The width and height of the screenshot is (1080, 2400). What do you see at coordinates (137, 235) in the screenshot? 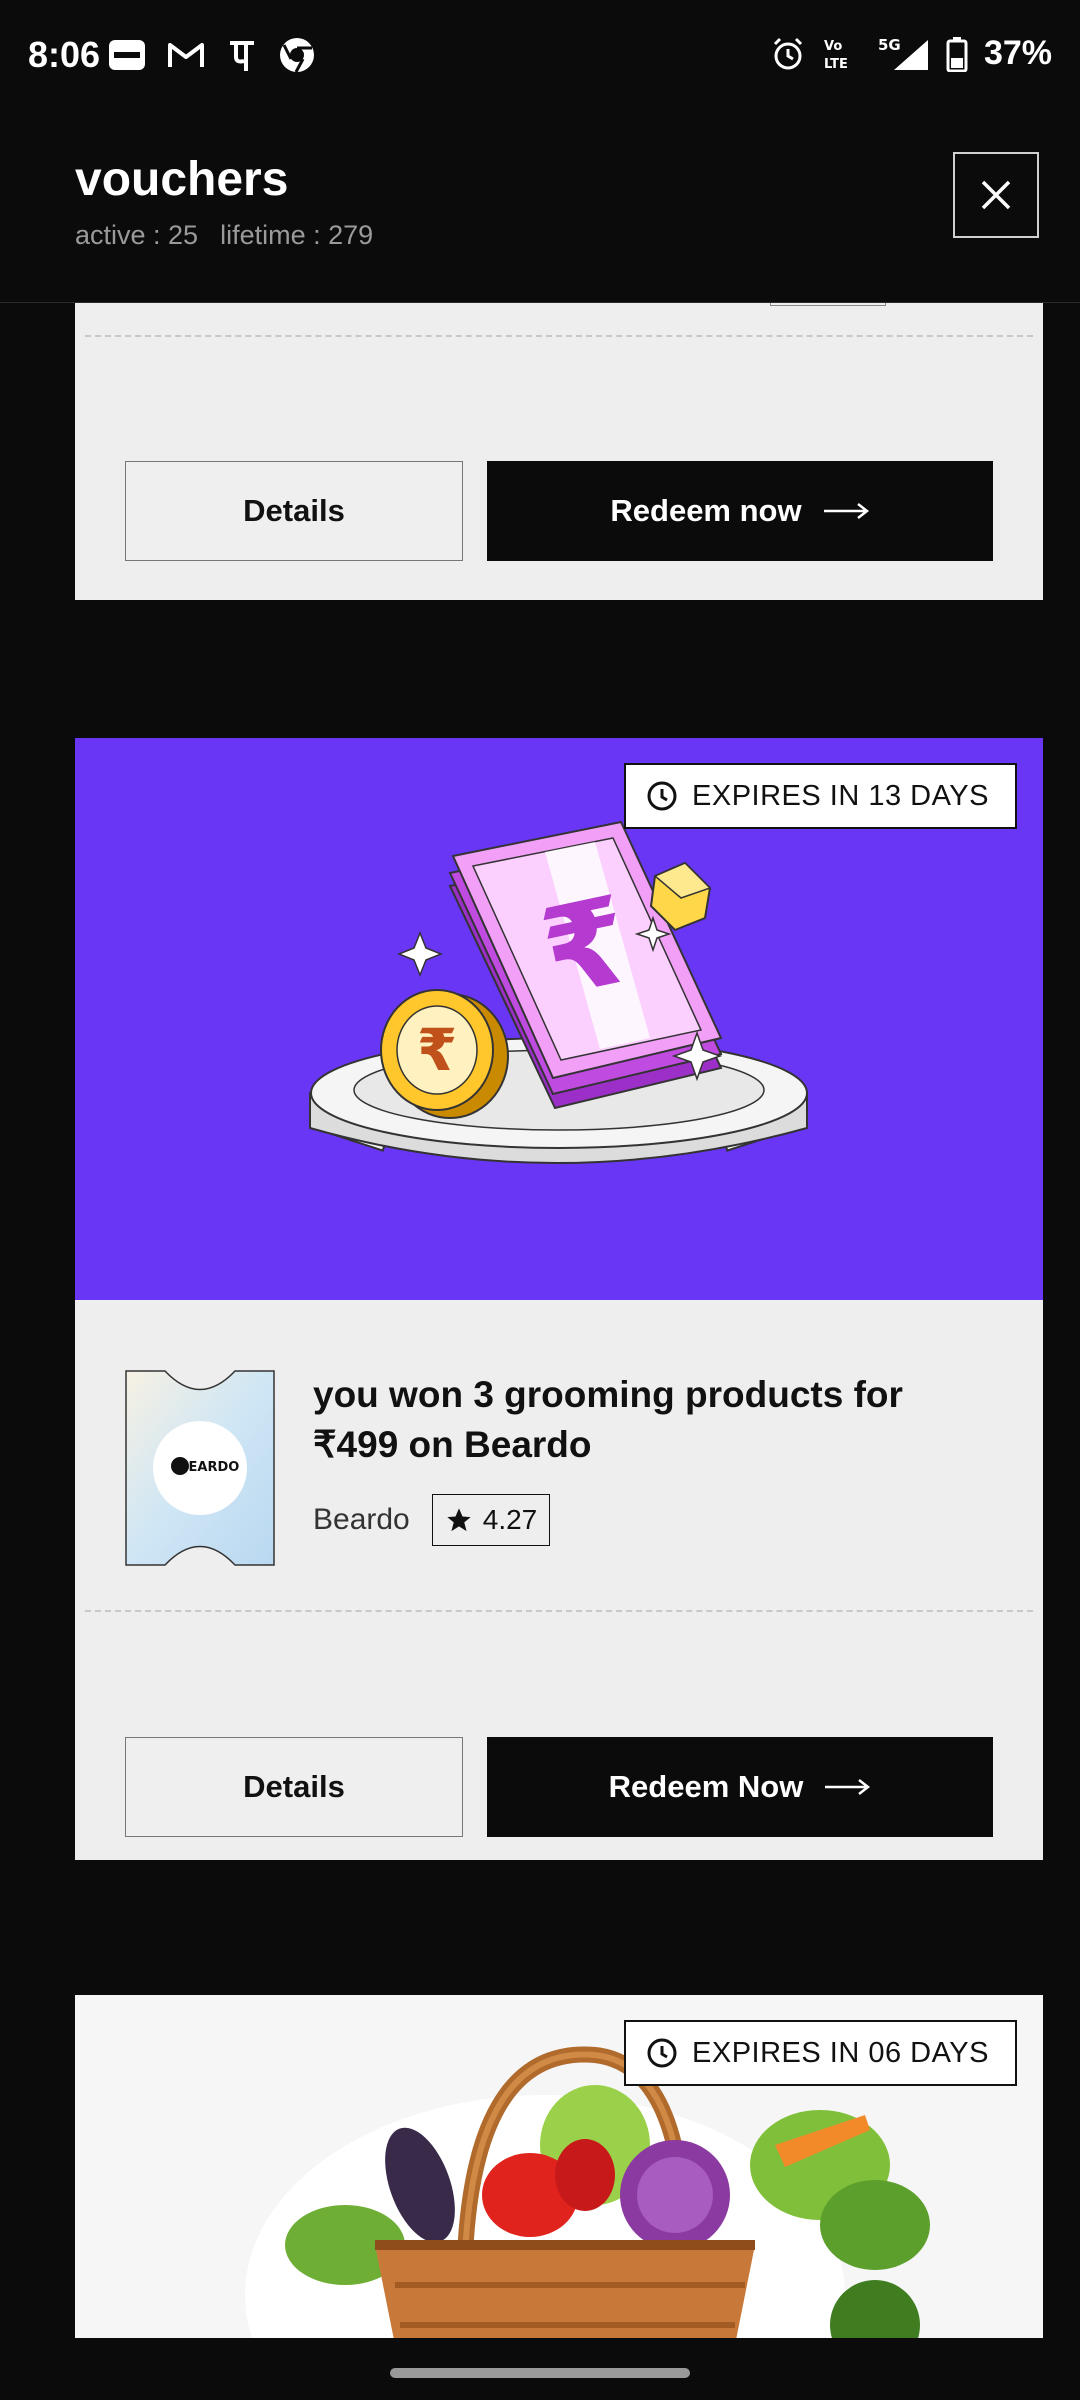
I see `active-count: active : 25` at bounding box center [137, 235].